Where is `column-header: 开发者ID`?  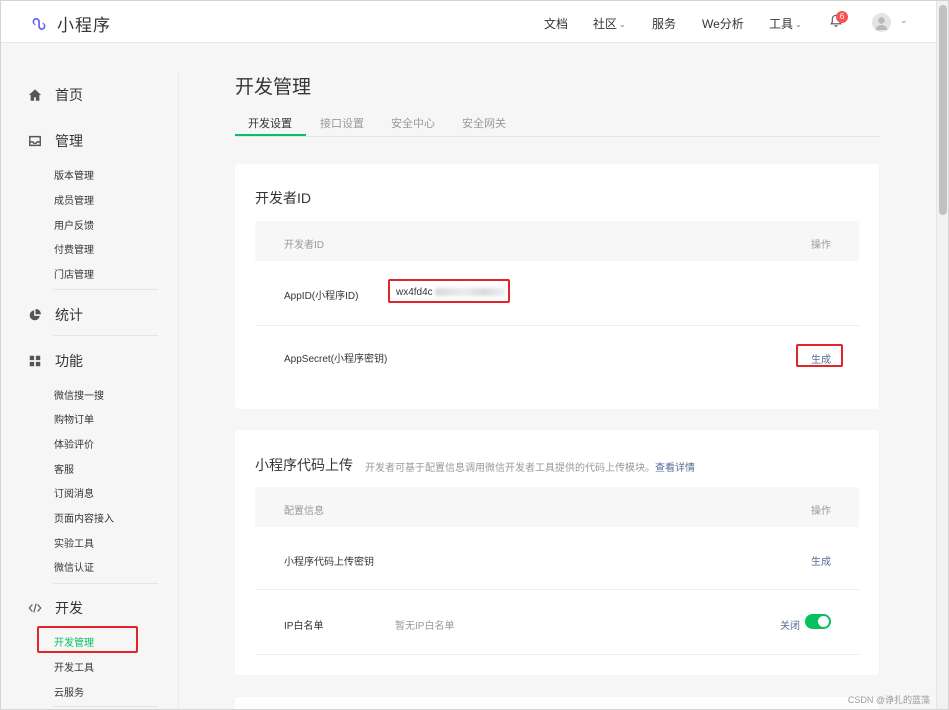
column-header: 开发者ID is located at coordinates (304, 245).